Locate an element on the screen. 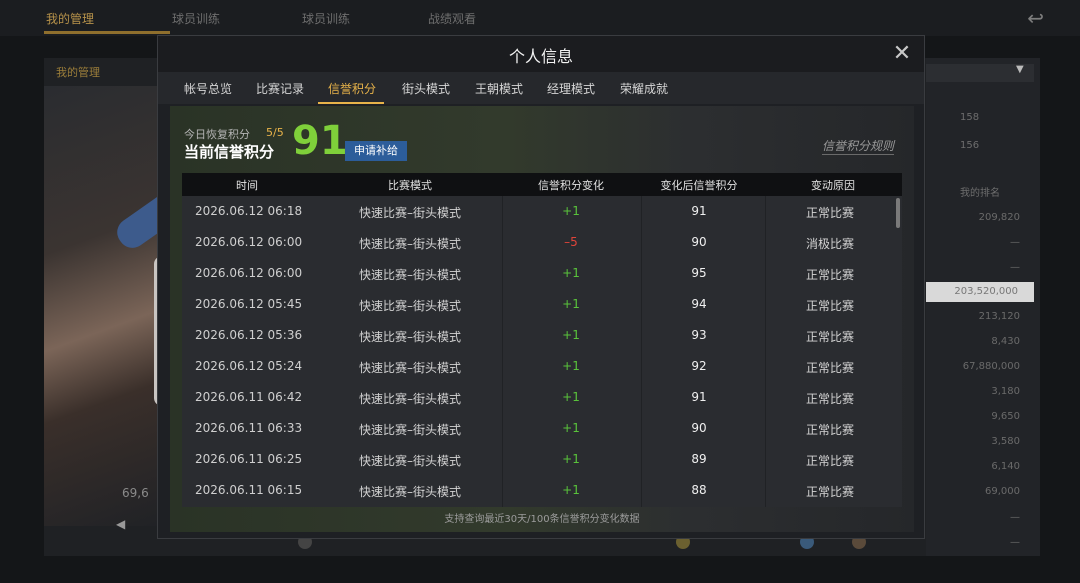  bg-value: 3,180 is located at coordinates (1005, 391).